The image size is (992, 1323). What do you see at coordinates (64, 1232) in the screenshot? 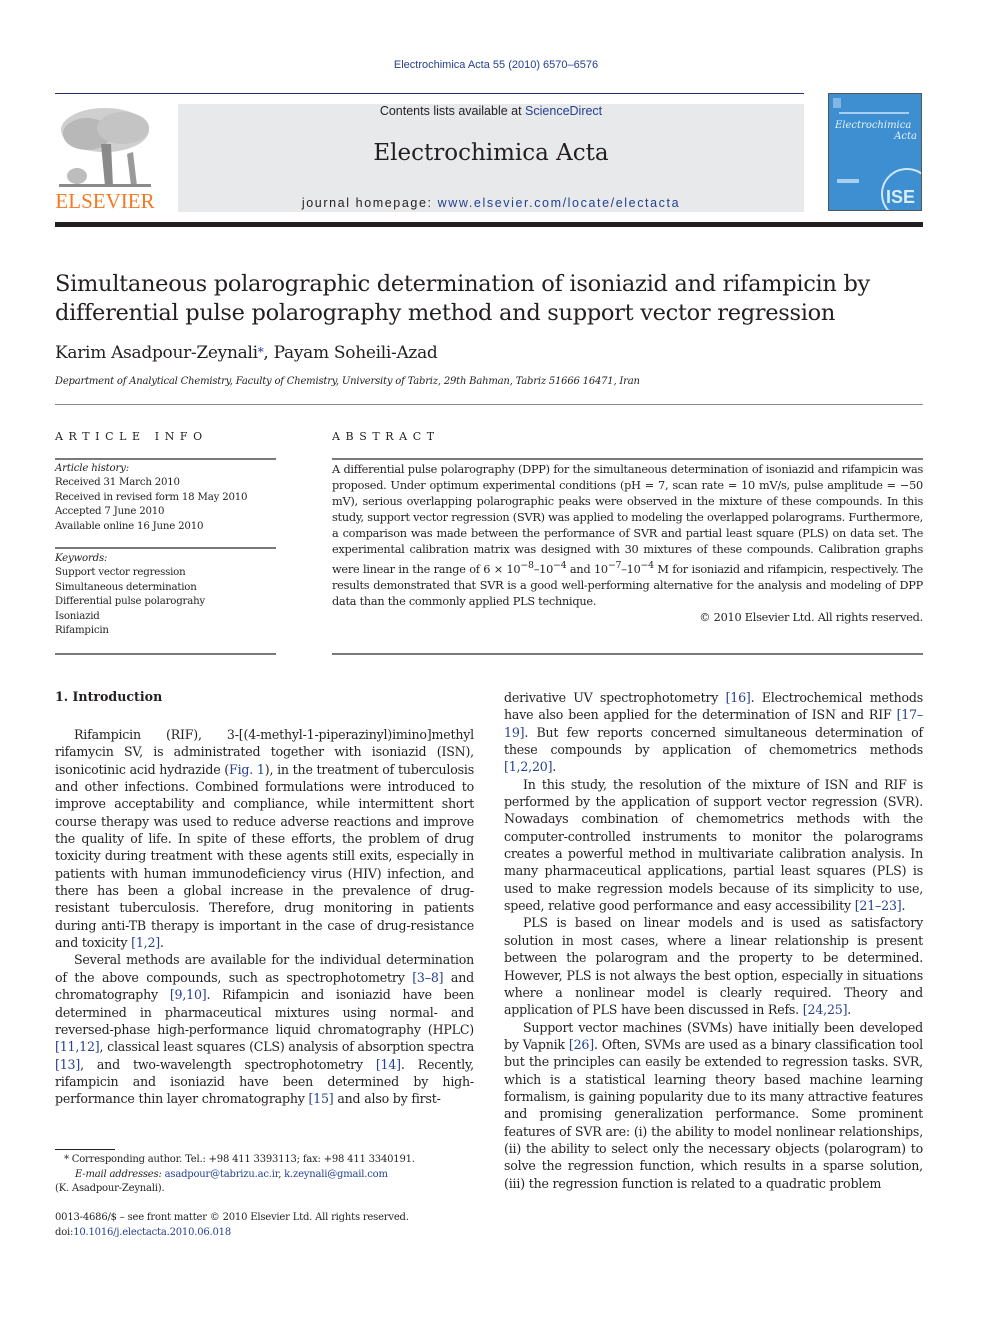
I see `doi-label: doi:` at bounding box center [64, 1232].